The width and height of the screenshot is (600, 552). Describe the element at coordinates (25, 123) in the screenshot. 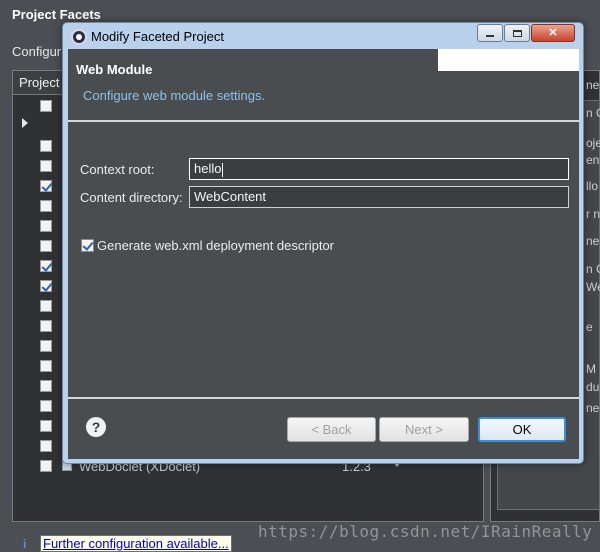

I see `tree-expand-icon` at that location.